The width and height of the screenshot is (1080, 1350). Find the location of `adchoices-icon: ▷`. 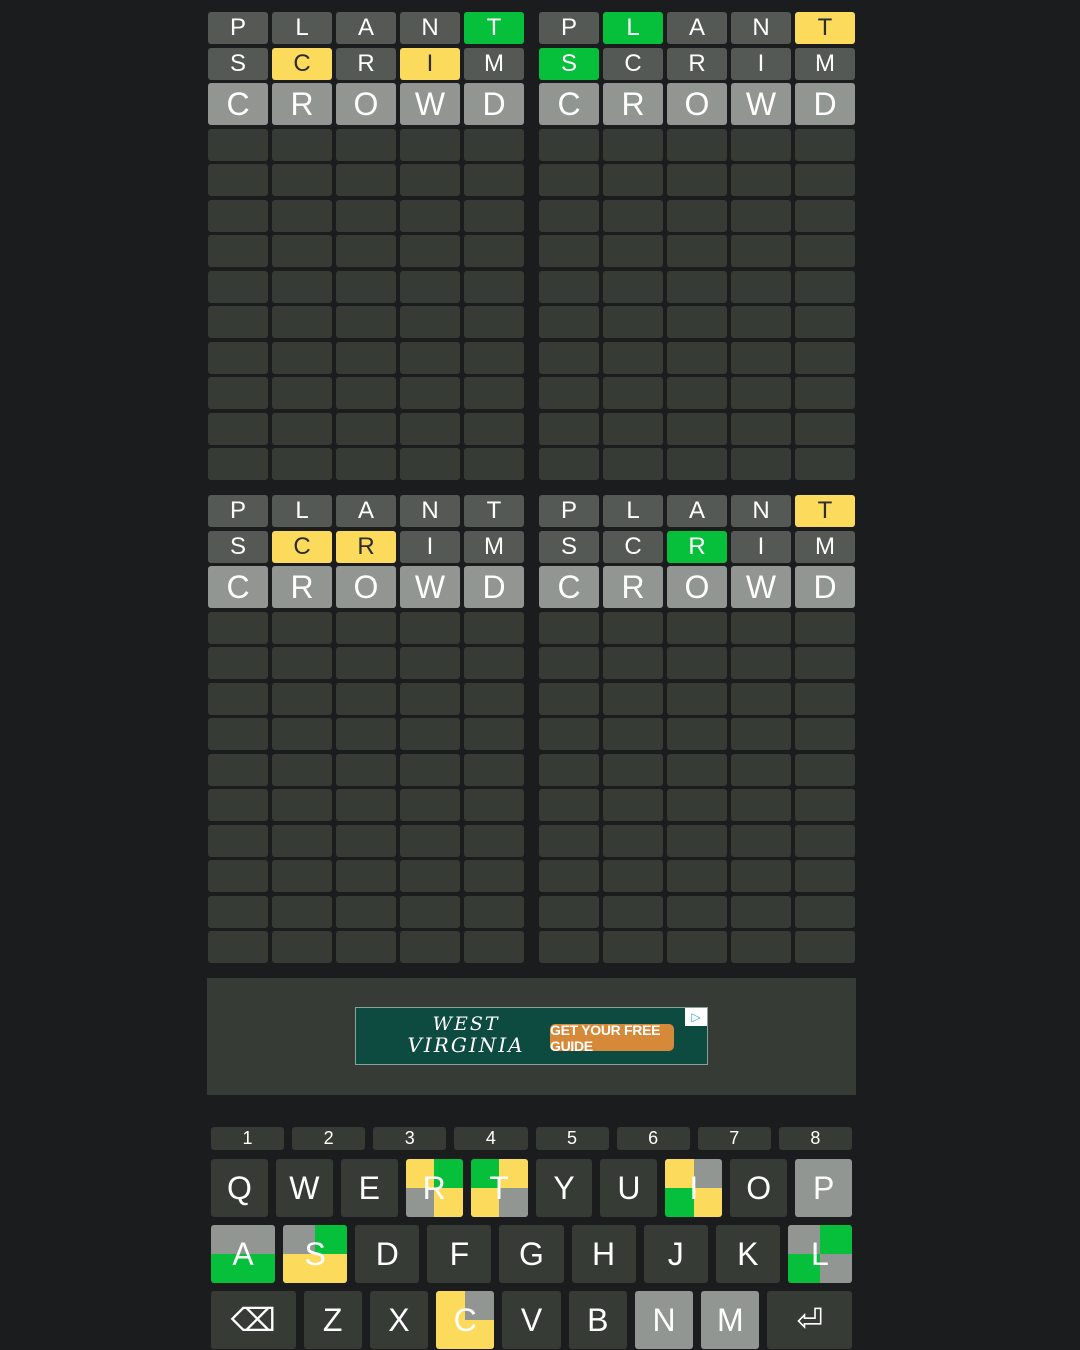

adchoices-icon: ▷ is located at coordinates (696, 1017).